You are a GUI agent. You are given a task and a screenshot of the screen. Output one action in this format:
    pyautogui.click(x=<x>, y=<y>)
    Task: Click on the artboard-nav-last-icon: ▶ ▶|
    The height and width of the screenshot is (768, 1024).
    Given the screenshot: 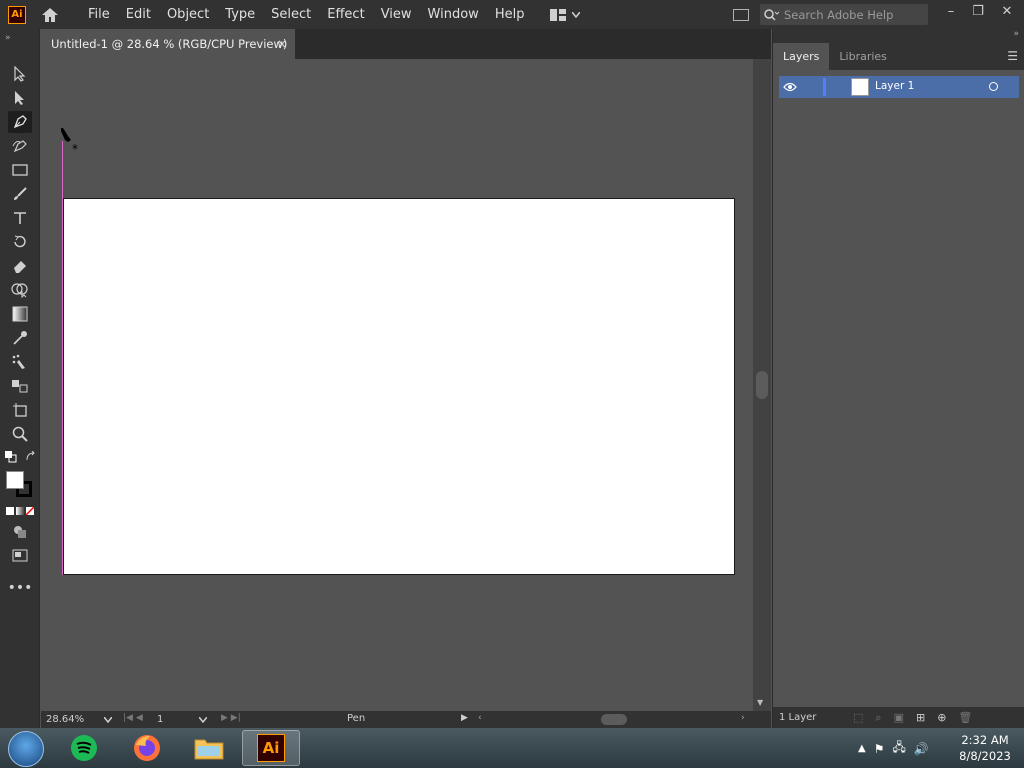 What is the action you would take?
    pyautogui.click(x=231, y=718)
    